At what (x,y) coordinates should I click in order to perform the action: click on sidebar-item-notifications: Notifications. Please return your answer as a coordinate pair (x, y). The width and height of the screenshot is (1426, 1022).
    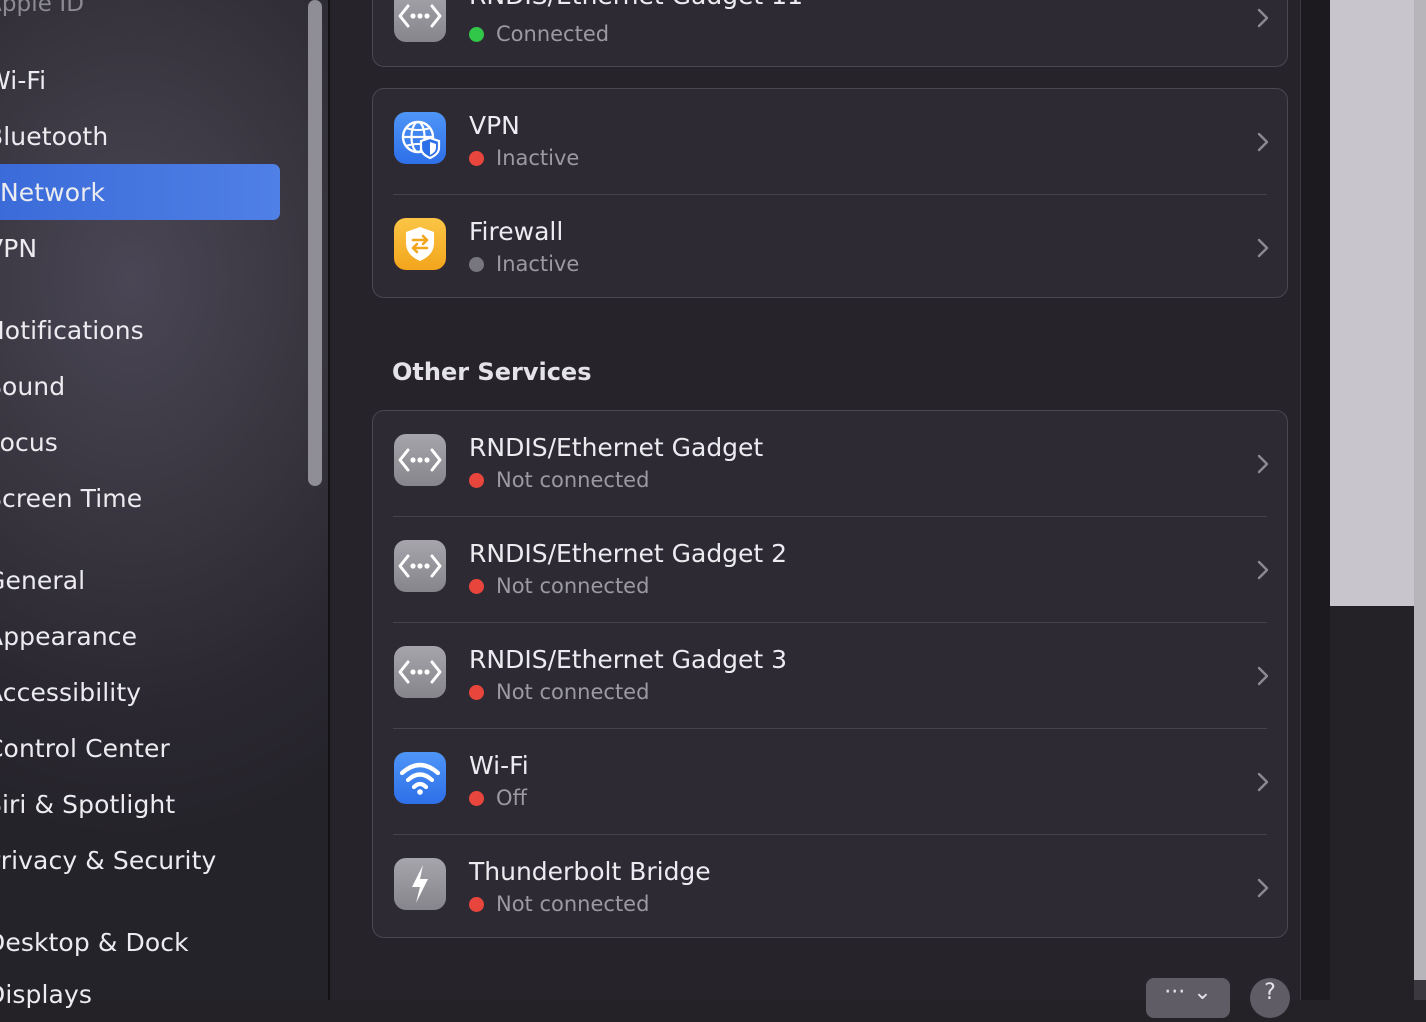
    Looking at the image, I should click on (72, 330).